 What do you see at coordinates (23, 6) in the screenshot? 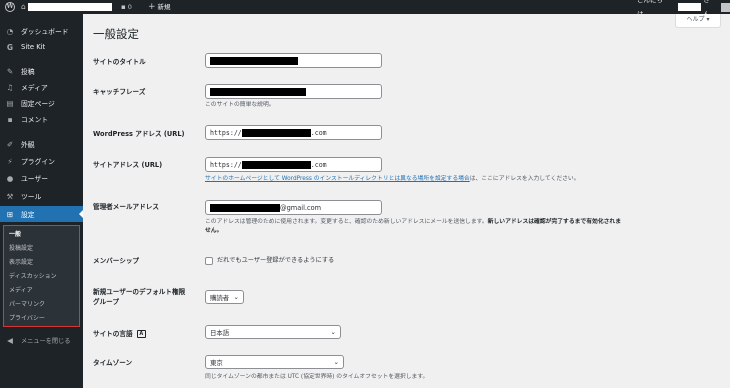
I see `home-icon: ⌂` at bounding box center [23, 6].